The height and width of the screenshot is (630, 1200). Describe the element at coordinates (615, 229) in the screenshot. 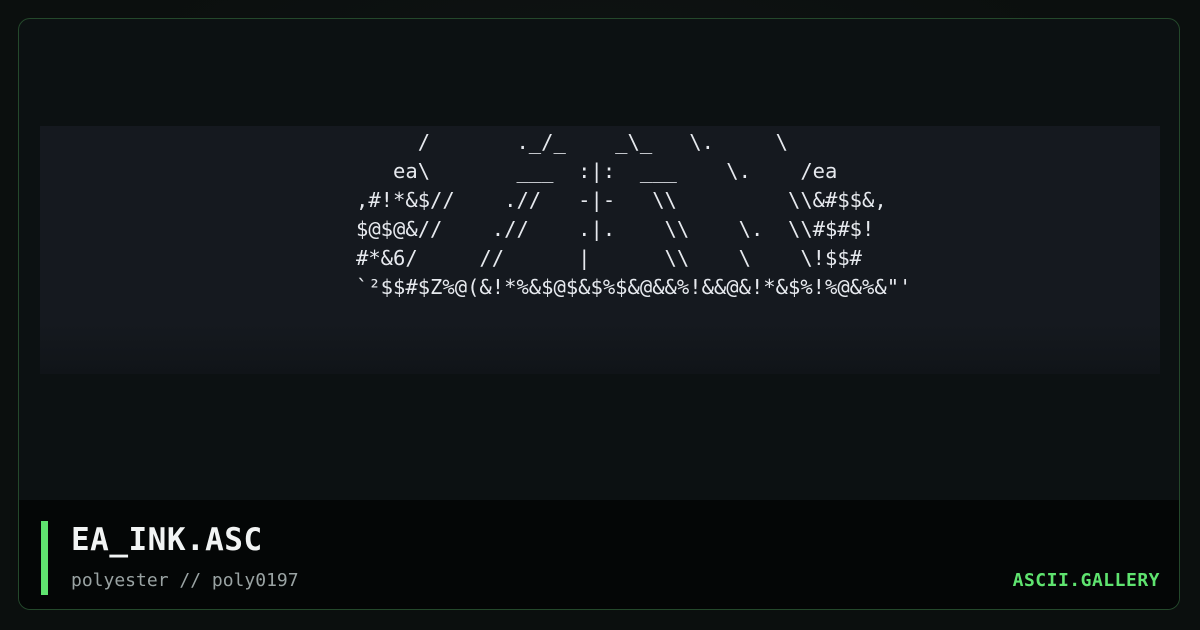

I see `ascii-art-line: $@$@&// .// .|. \\ \. \\#$#$!` at that location.